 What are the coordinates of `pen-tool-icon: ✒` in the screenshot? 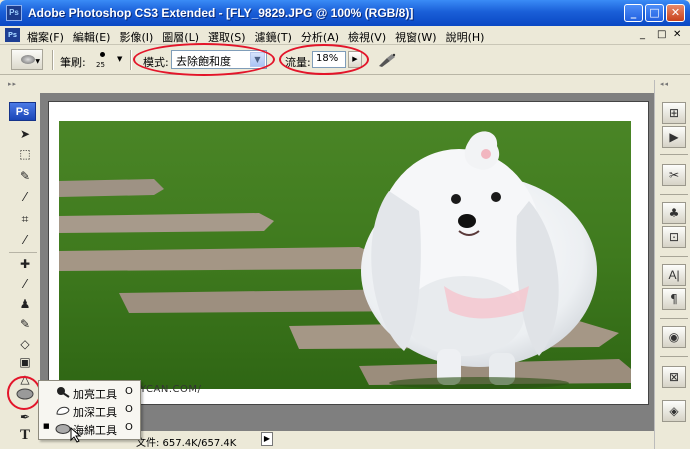 It's located at (25, 417).